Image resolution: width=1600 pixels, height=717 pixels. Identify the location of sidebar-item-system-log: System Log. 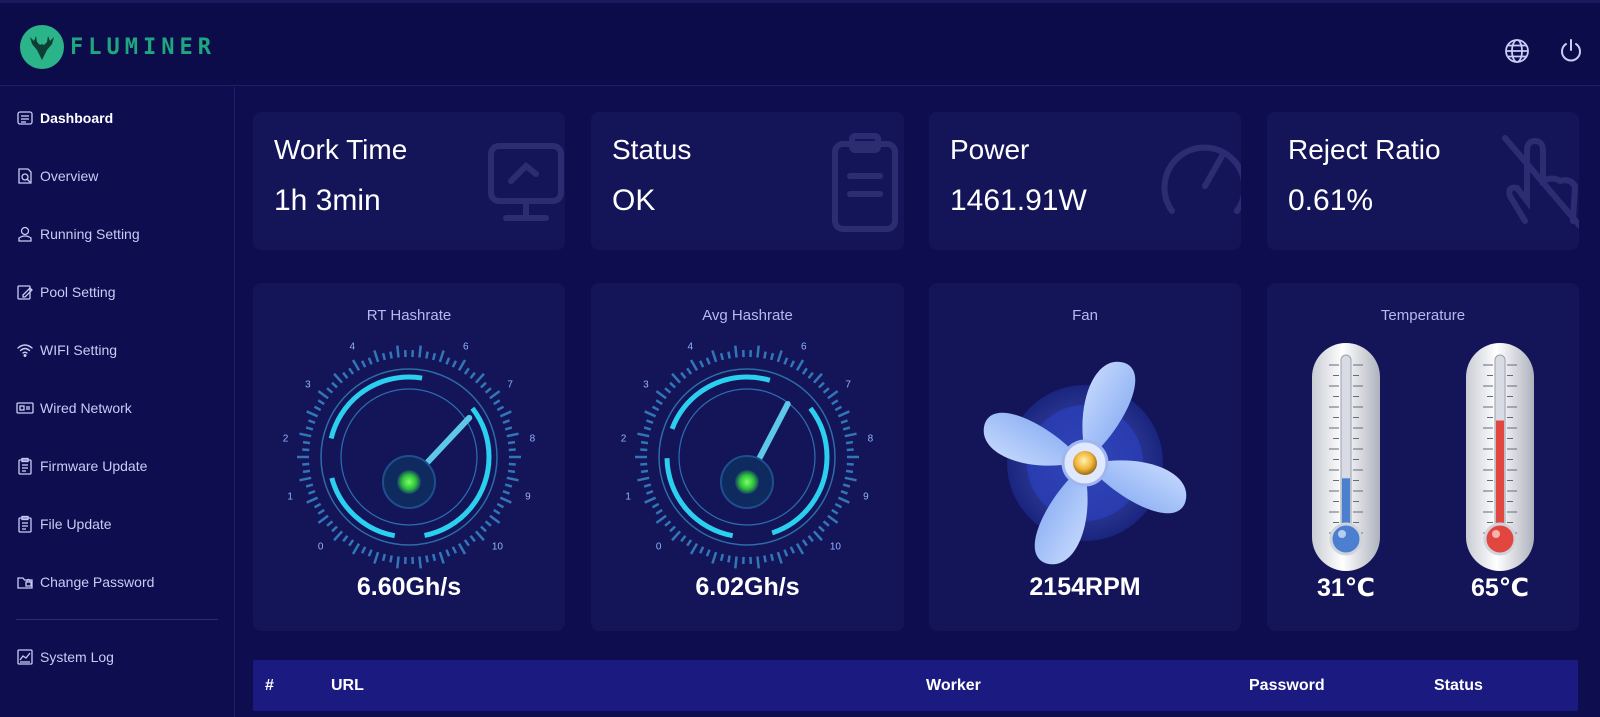
(65, 657).